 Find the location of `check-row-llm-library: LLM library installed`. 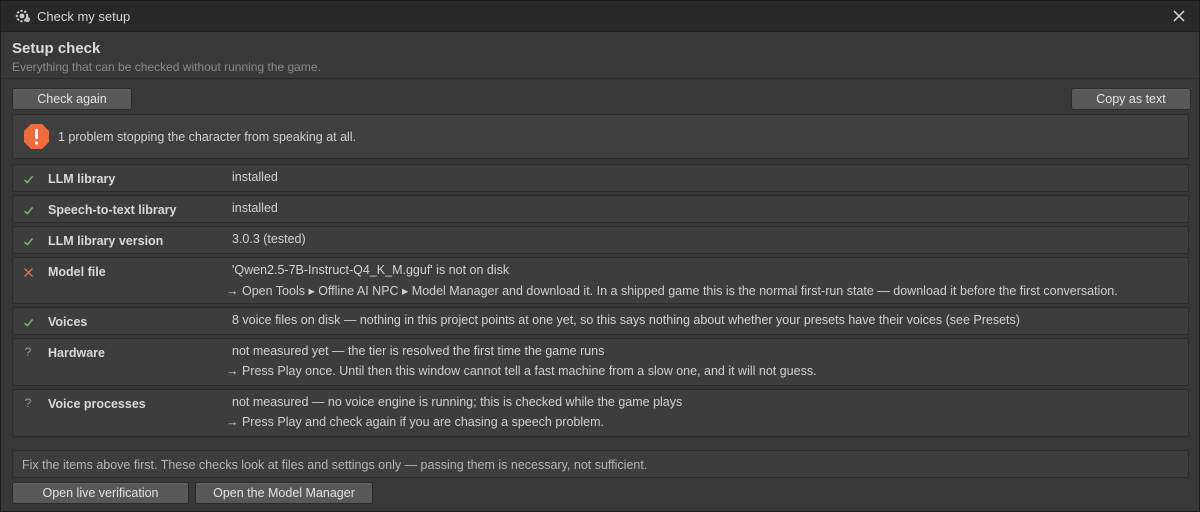

check-row-llm-library: LLM library installed is located at coordinates (600, 178).